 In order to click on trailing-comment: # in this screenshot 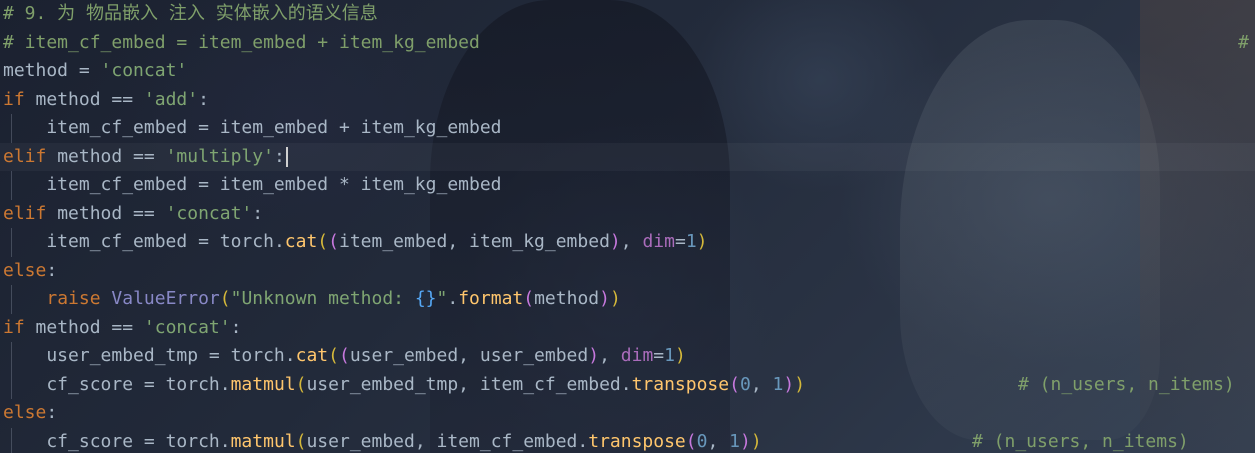, I will do `click(1243, 42)`.